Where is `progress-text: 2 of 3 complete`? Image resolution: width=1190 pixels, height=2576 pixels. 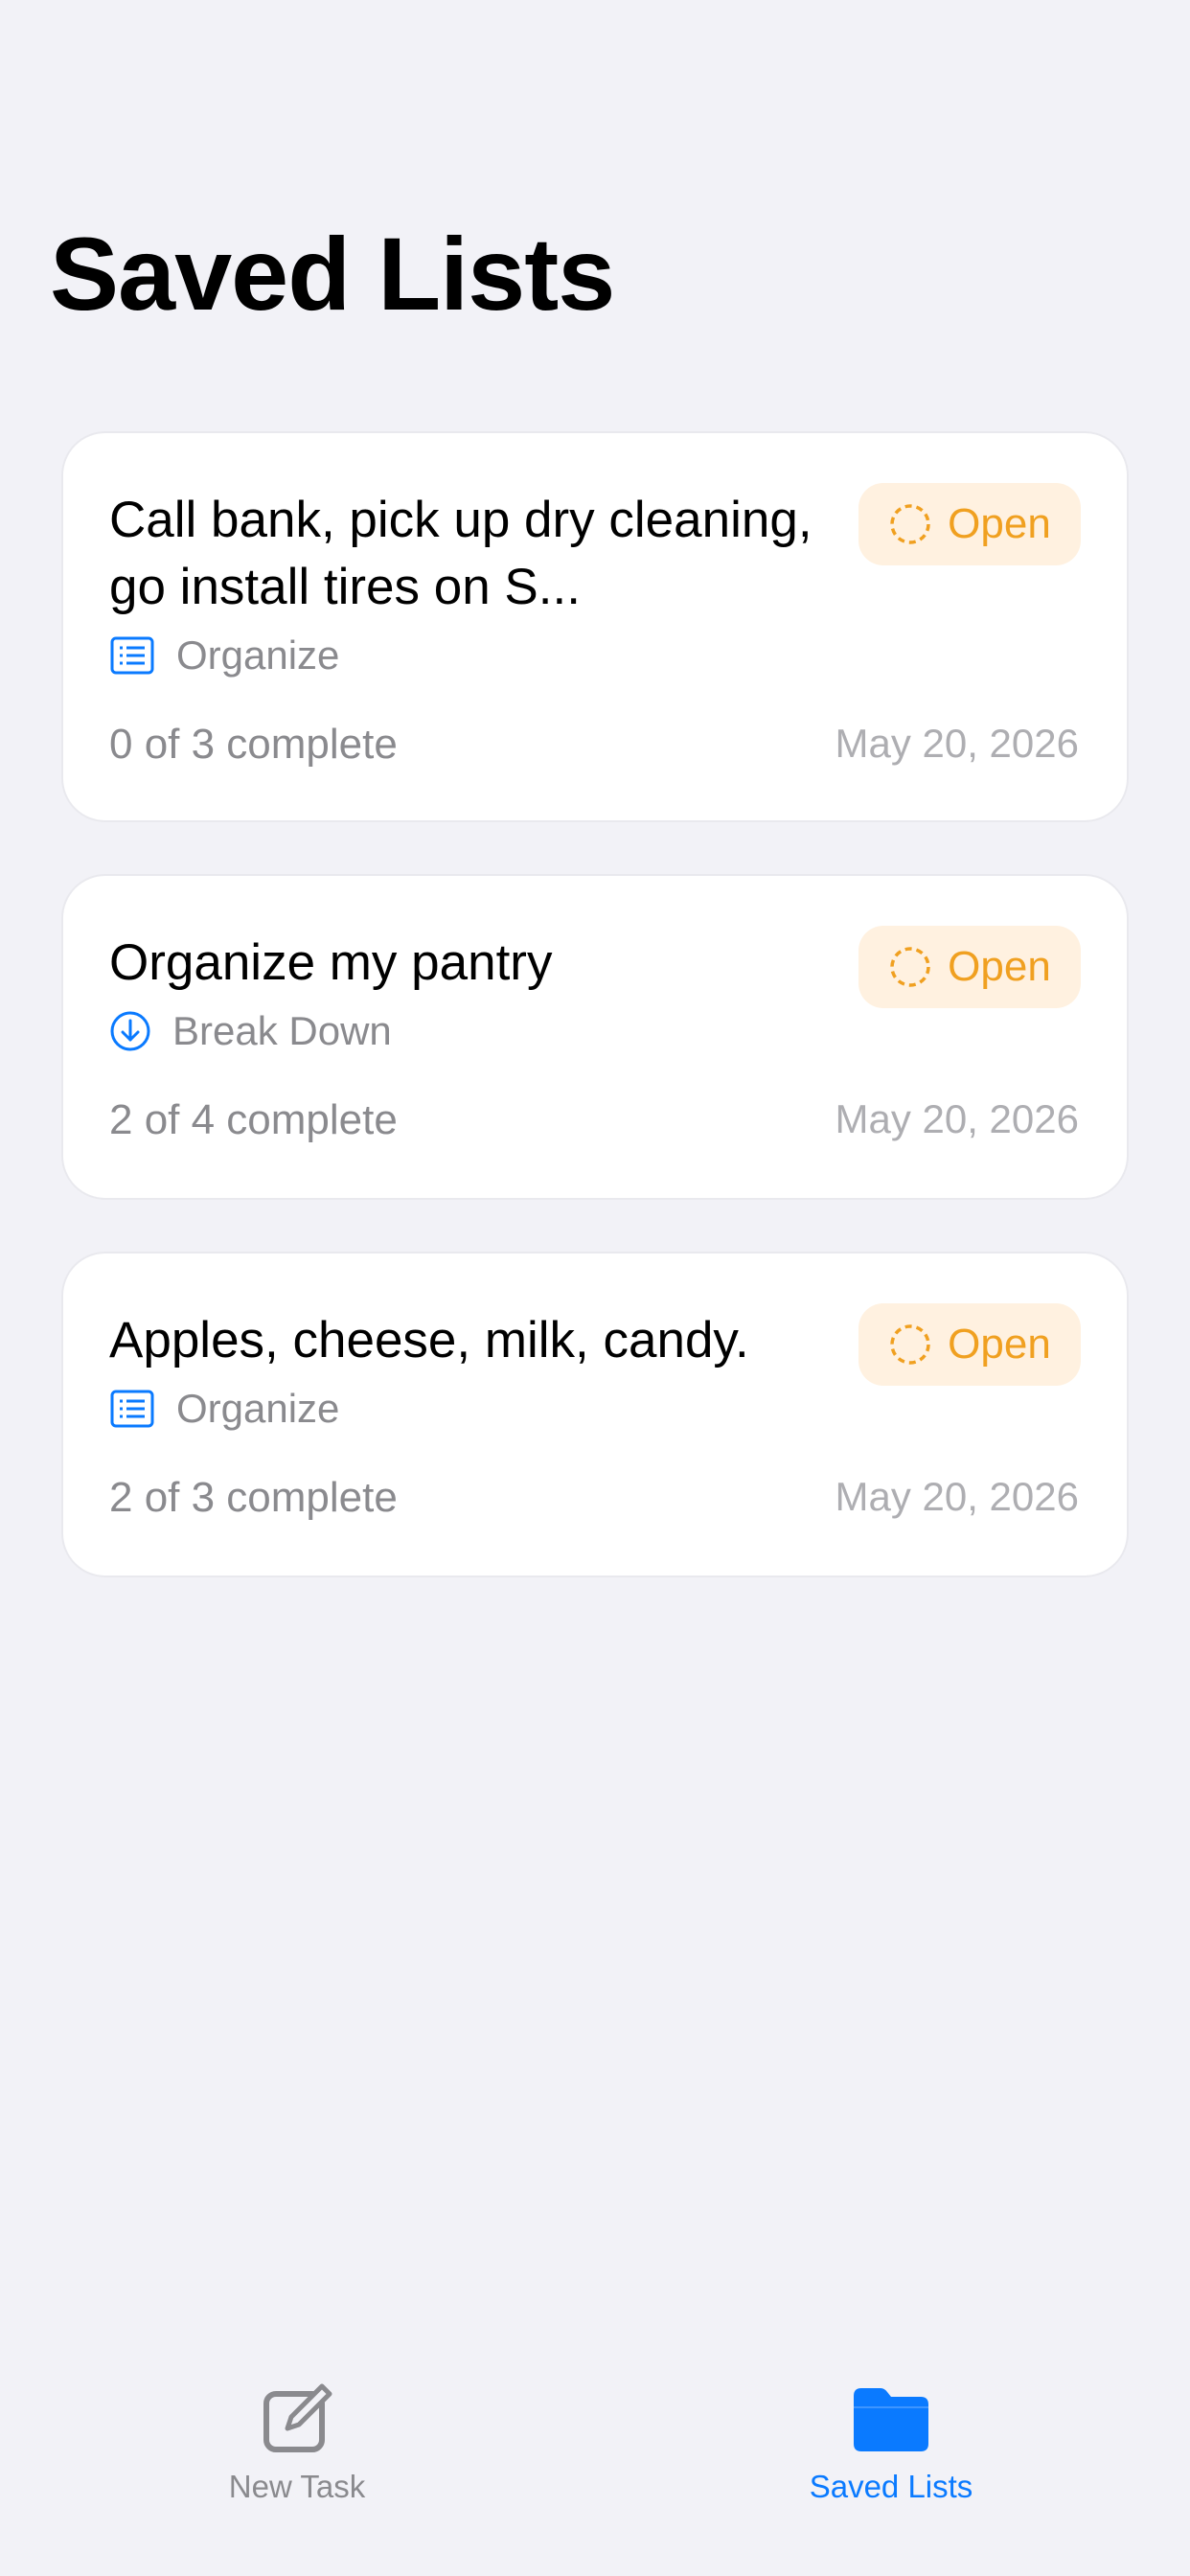
progress-text: 2 of 3 complete is located at coordinates (254, 1497).